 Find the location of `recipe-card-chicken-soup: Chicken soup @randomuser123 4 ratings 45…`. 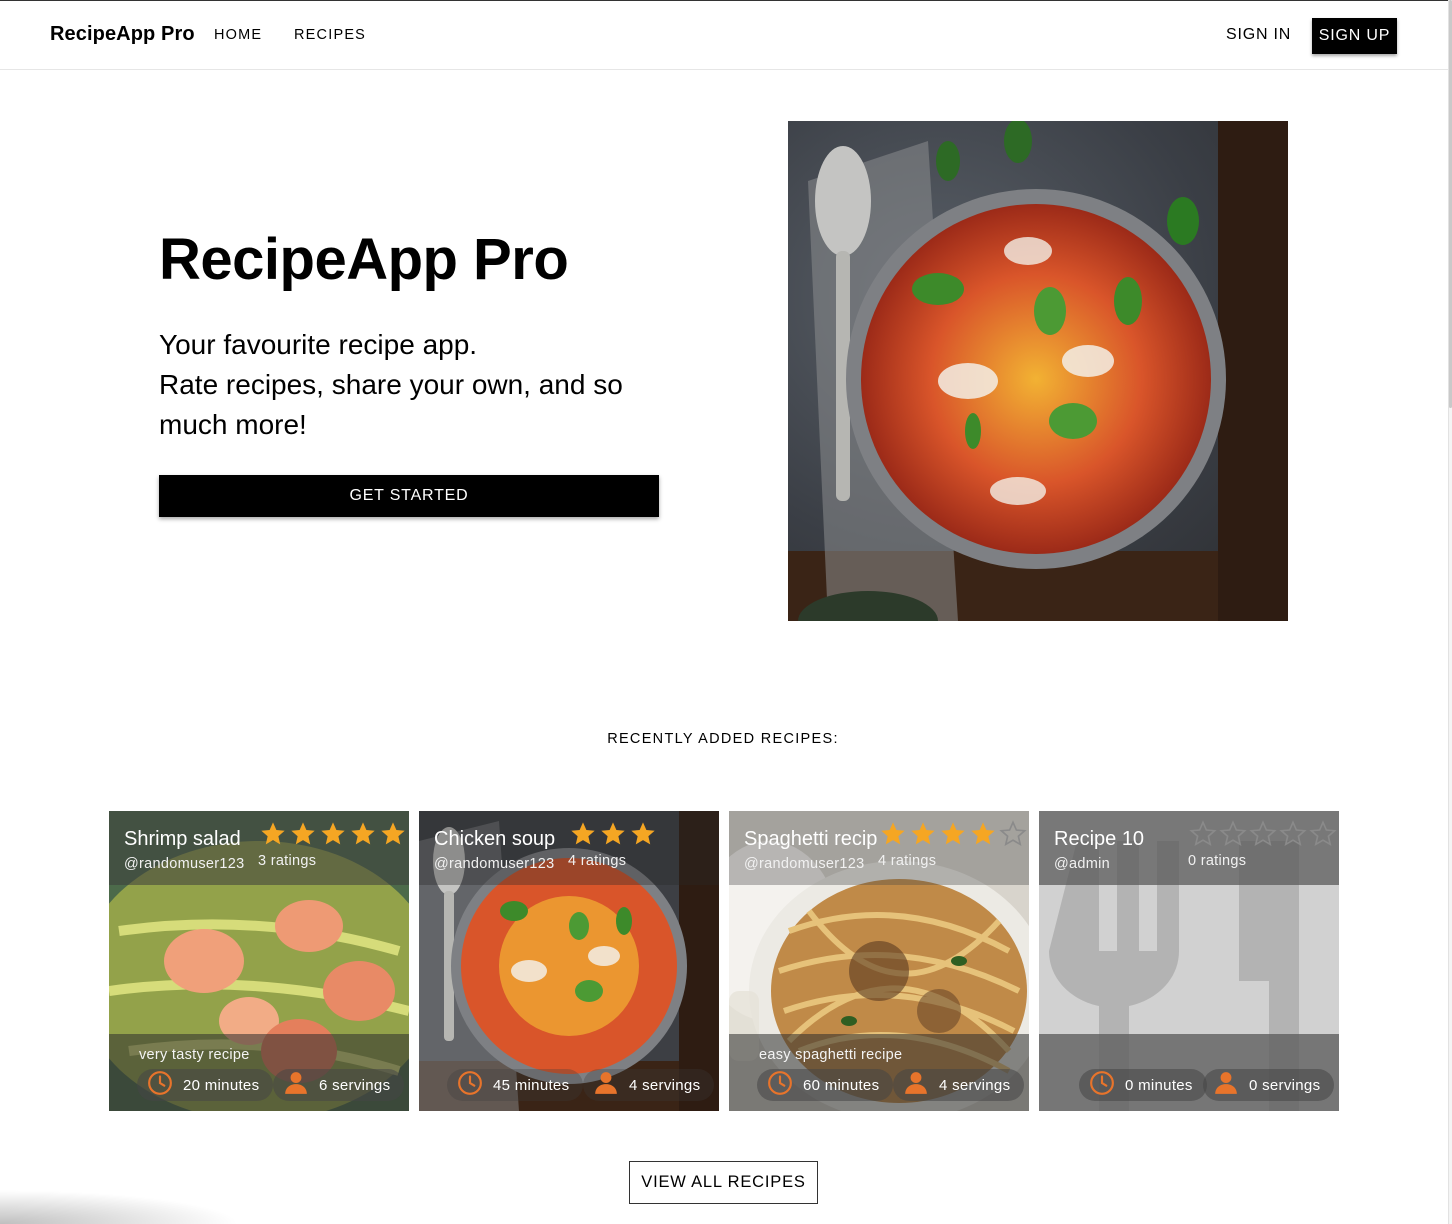

recipe-card-chicken-soup: Chicken soup @randomuser123 4 ratings 45… is located at coordinates (569, 961).